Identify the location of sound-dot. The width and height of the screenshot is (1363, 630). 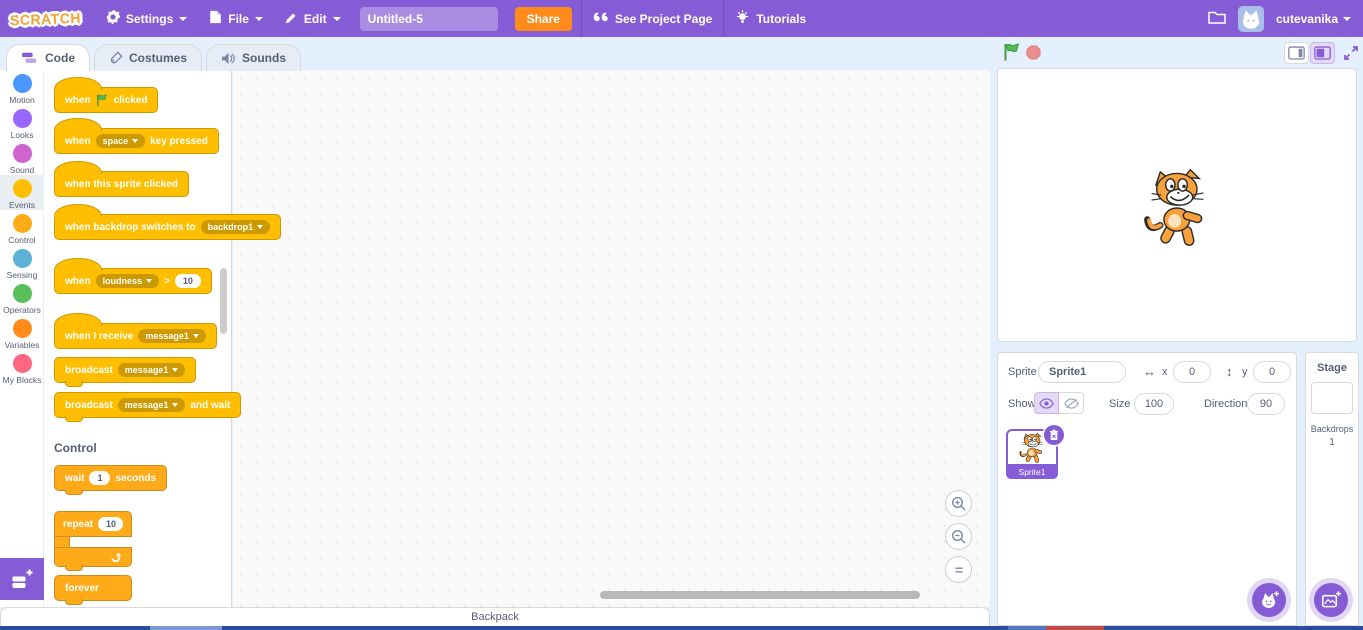
(22, 153).